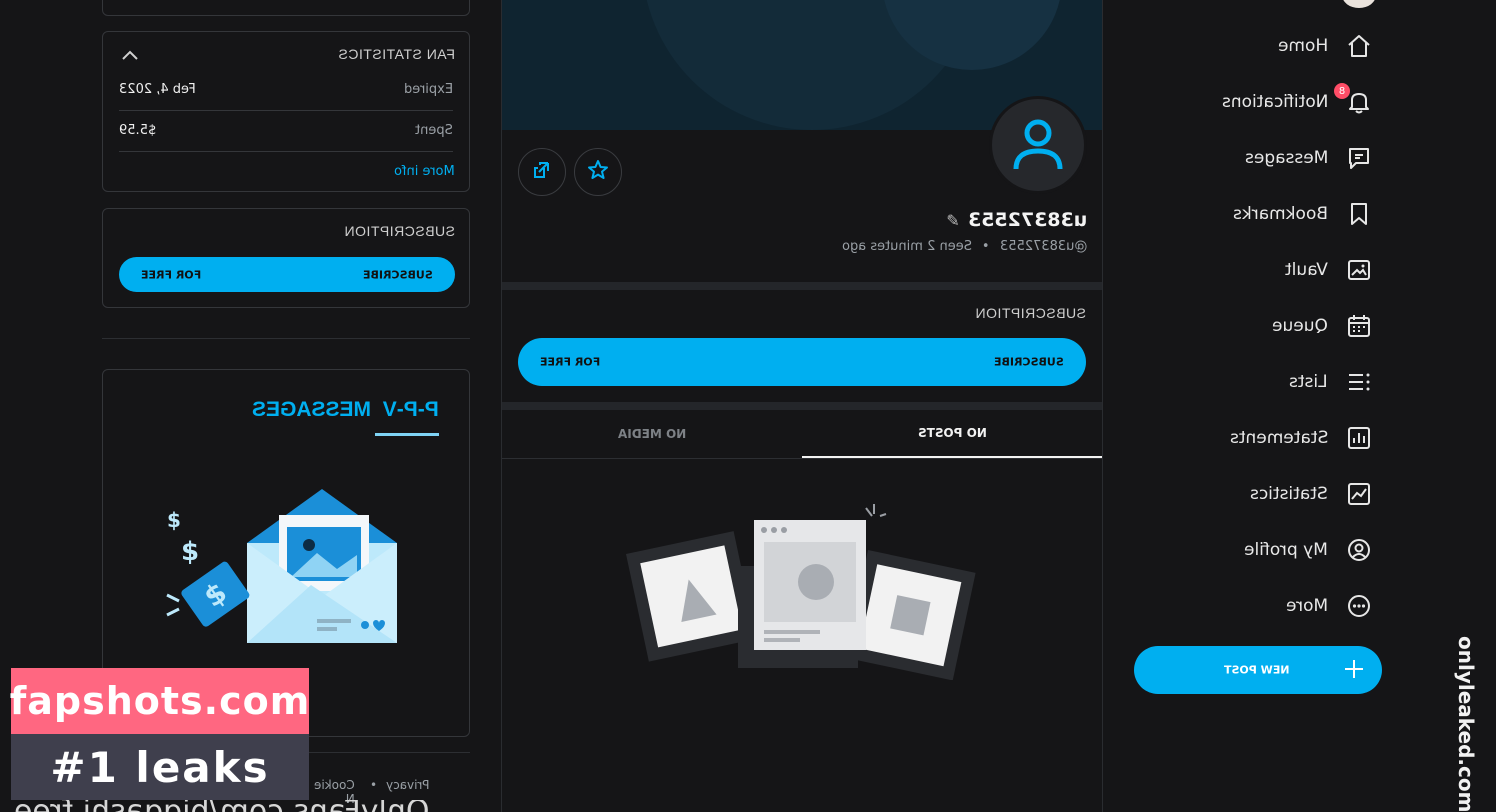  Describe the element at coordinates (1359, 606) in the screenshot. I see `more-icon` at that location.